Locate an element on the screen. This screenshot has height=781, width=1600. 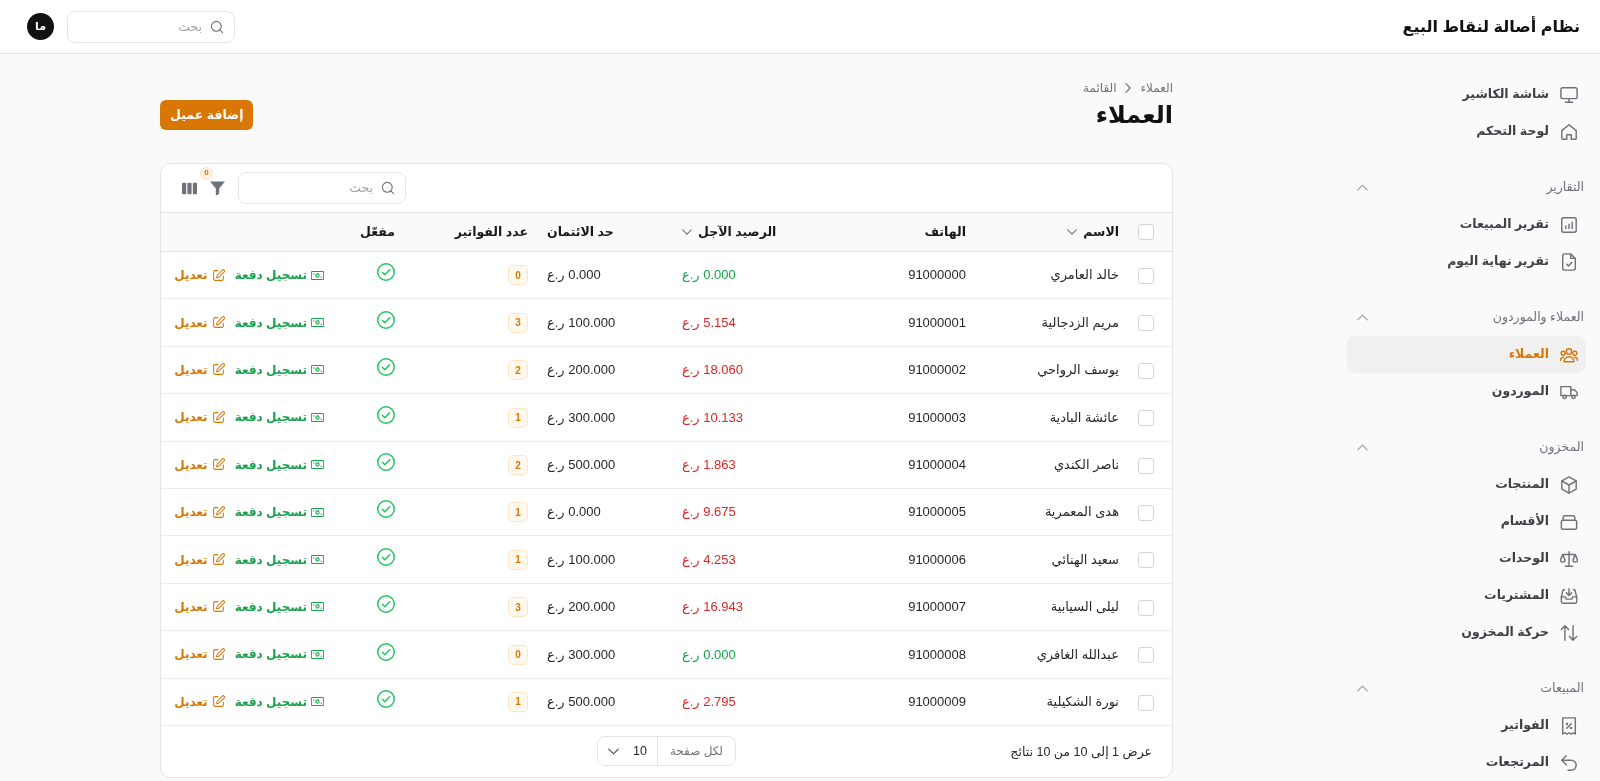
sidebar-item: الأقسام is located at coordinates (1466, 521).